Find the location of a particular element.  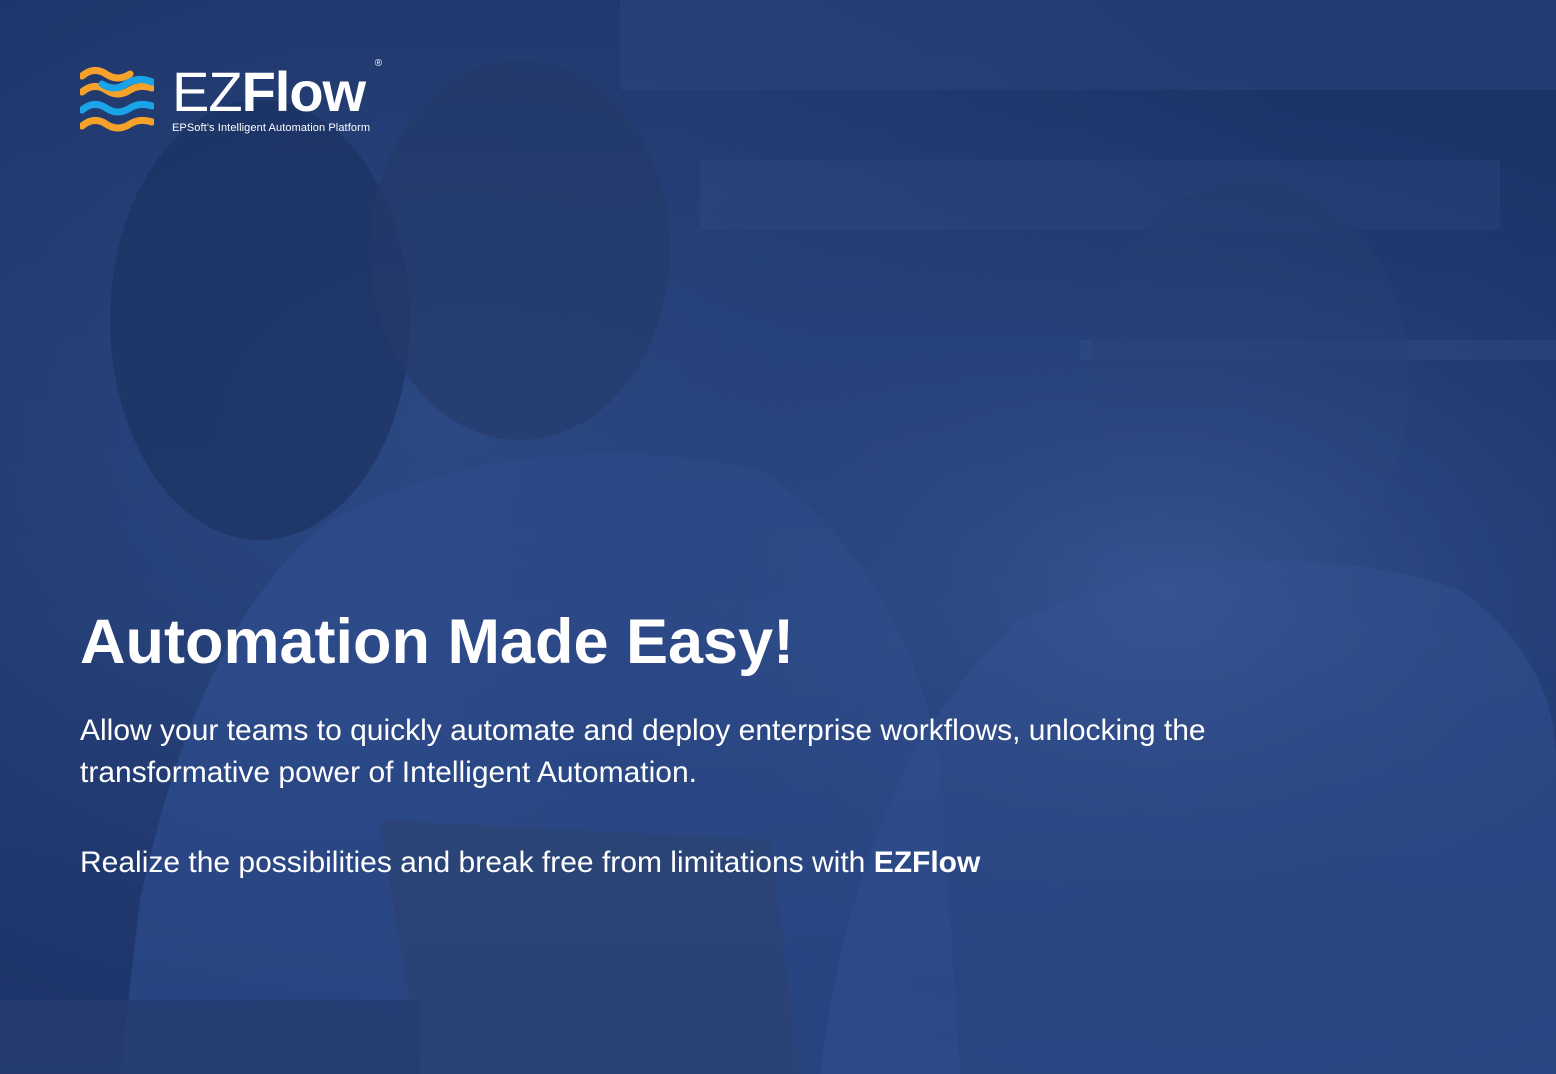

registered-mark: ® is located at coordinates (378, 63).